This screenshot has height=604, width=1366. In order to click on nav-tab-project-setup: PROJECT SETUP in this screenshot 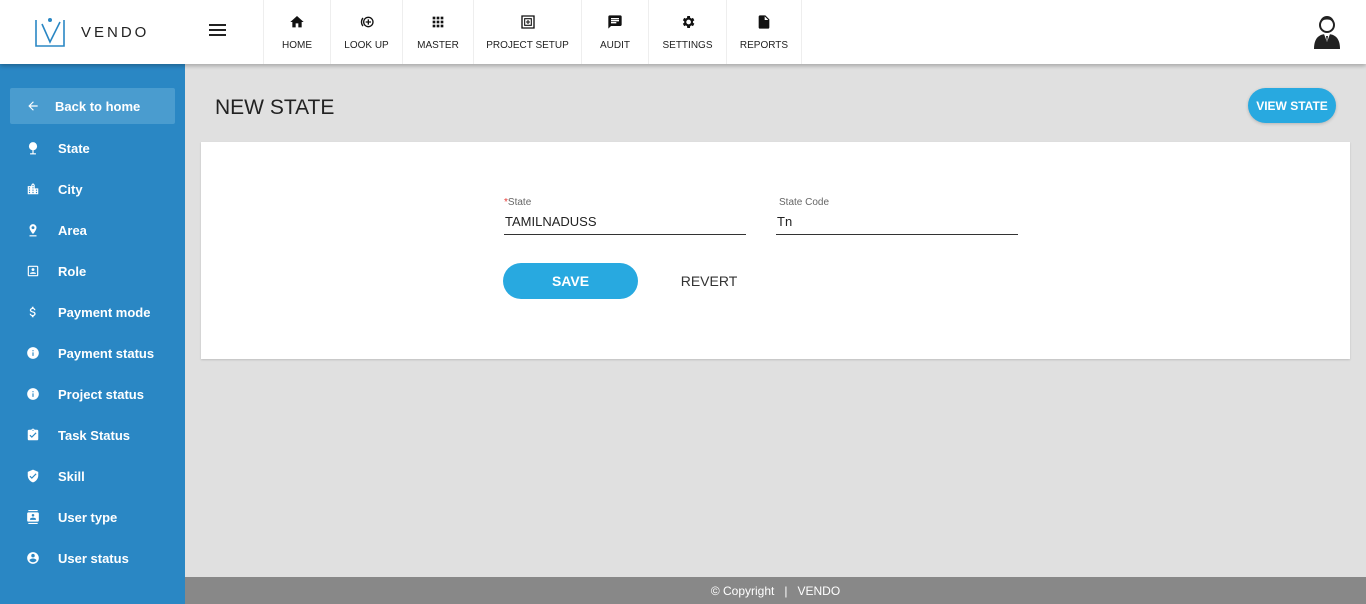, I will do `click(527, 32)`.